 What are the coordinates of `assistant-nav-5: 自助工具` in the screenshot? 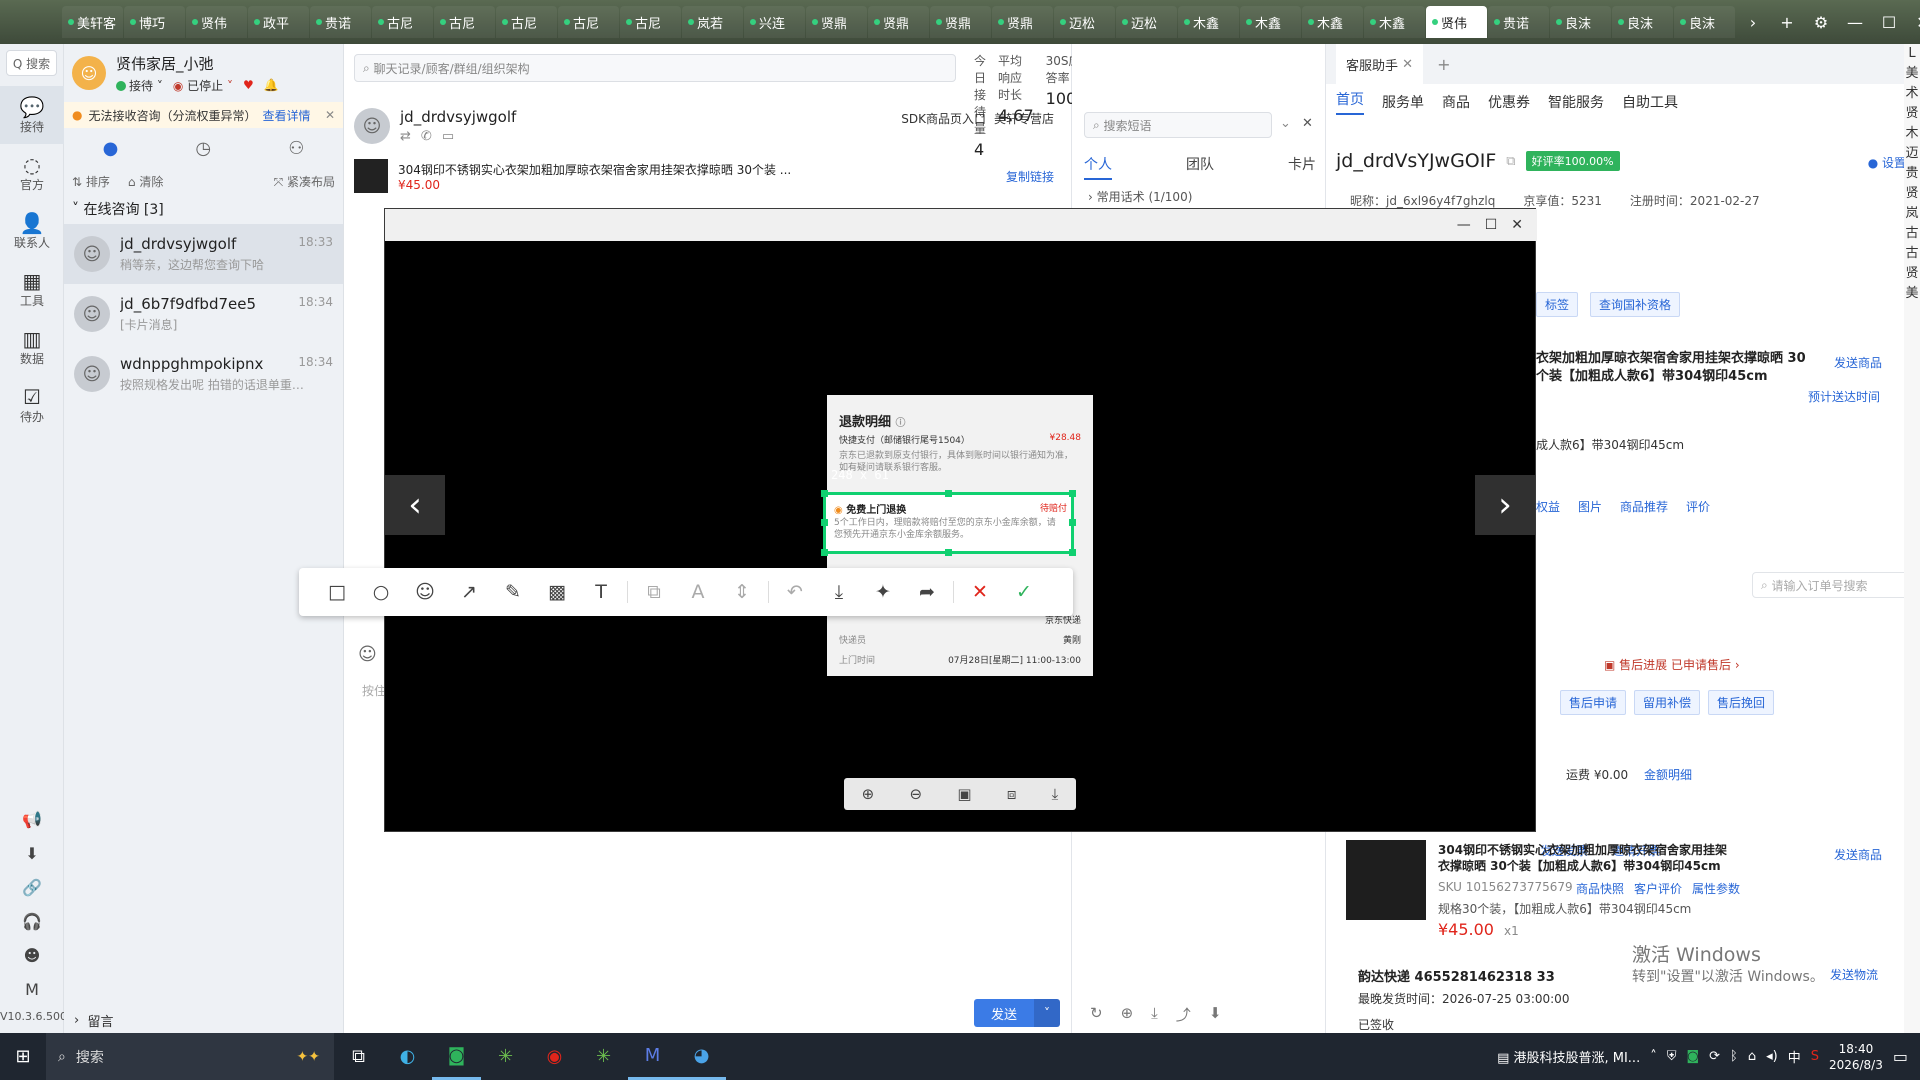 It's located at (1650, 102).